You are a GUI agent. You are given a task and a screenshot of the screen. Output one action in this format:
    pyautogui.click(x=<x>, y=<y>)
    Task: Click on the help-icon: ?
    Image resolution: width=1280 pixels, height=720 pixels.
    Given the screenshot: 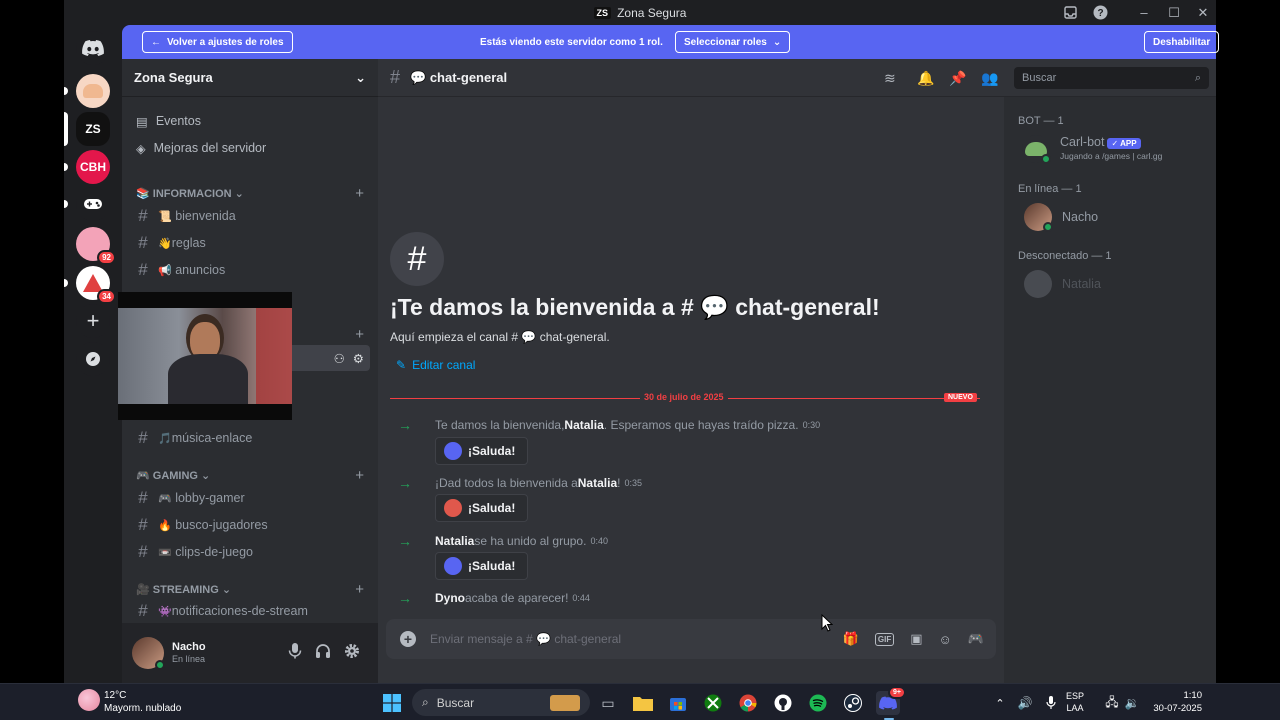 What is the action you would take?
    pyautogui.click(x=1100, y=12)
    